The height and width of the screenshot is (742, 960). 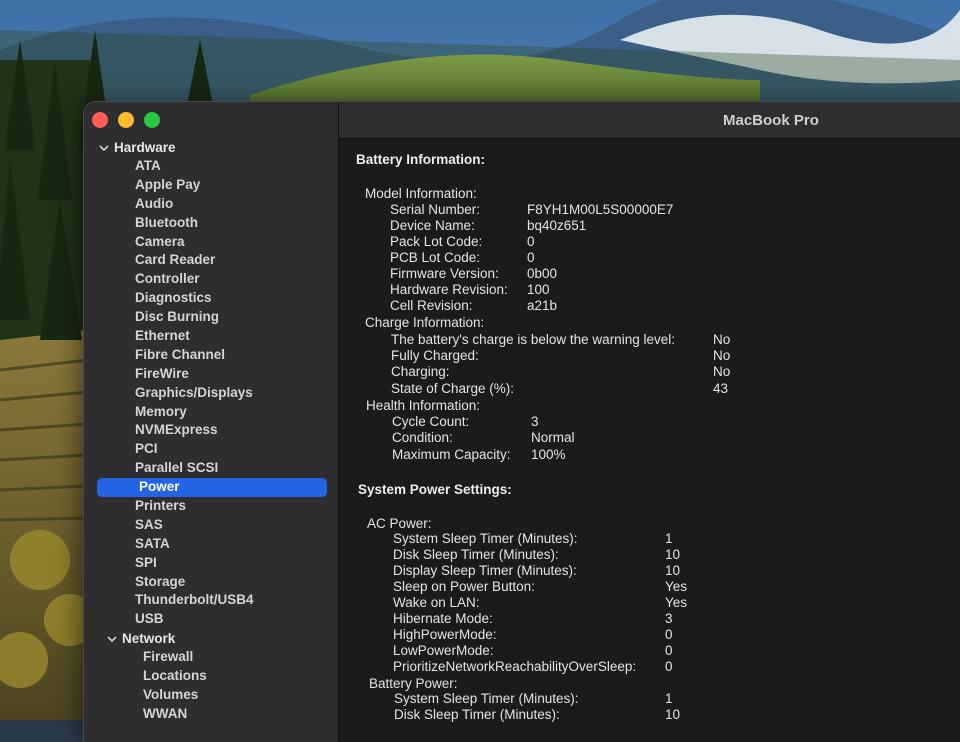 What do you see at coordinates (476, 554) in the screenshot?
I see `row-label: Disk Sleep Timer (Minutes):` at bounding box center [476, 554].